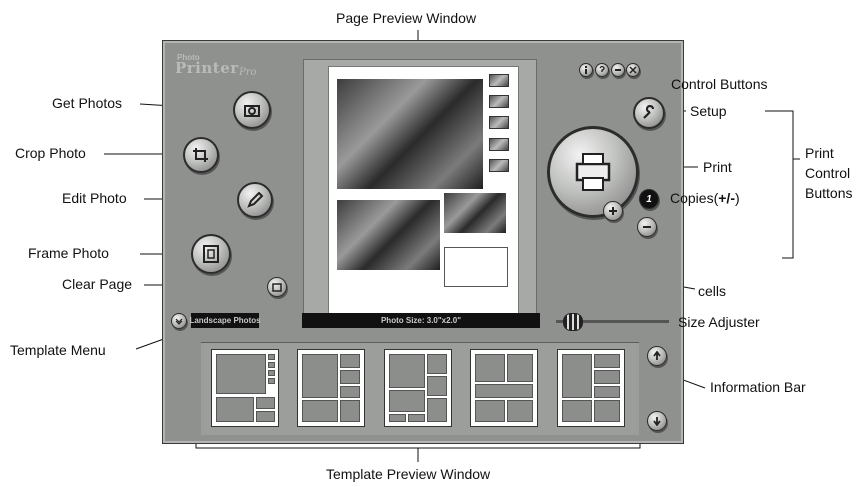 This screenshot has height=487, width=867. I want to click on close-button, so click(633, 70).